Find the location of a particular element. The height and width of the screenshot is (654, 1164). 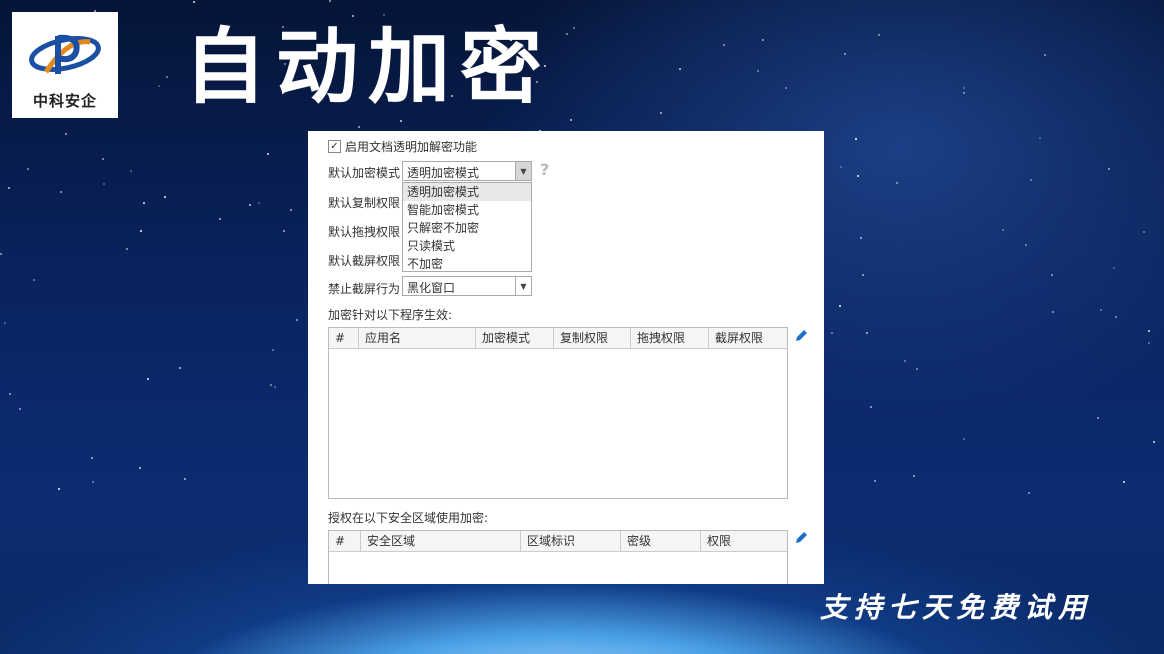

column-header: 区域标识 is located at coordinates (571, 541).